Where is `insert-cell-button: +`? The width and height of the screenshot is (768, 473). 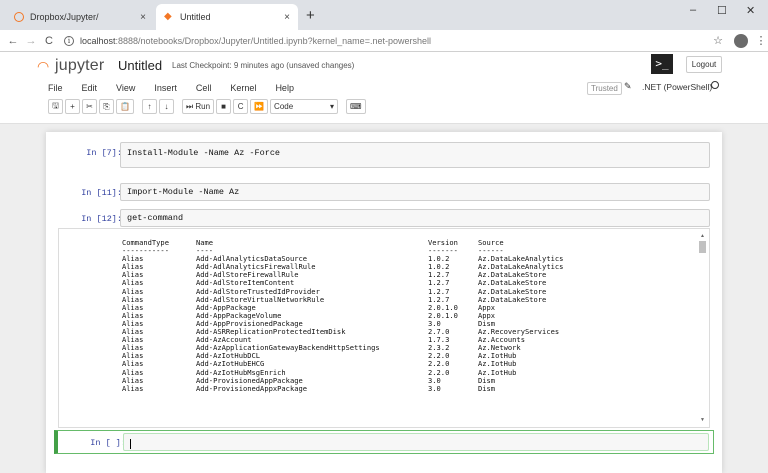 insert-cell-button: + is located at coordinates (72, 106).